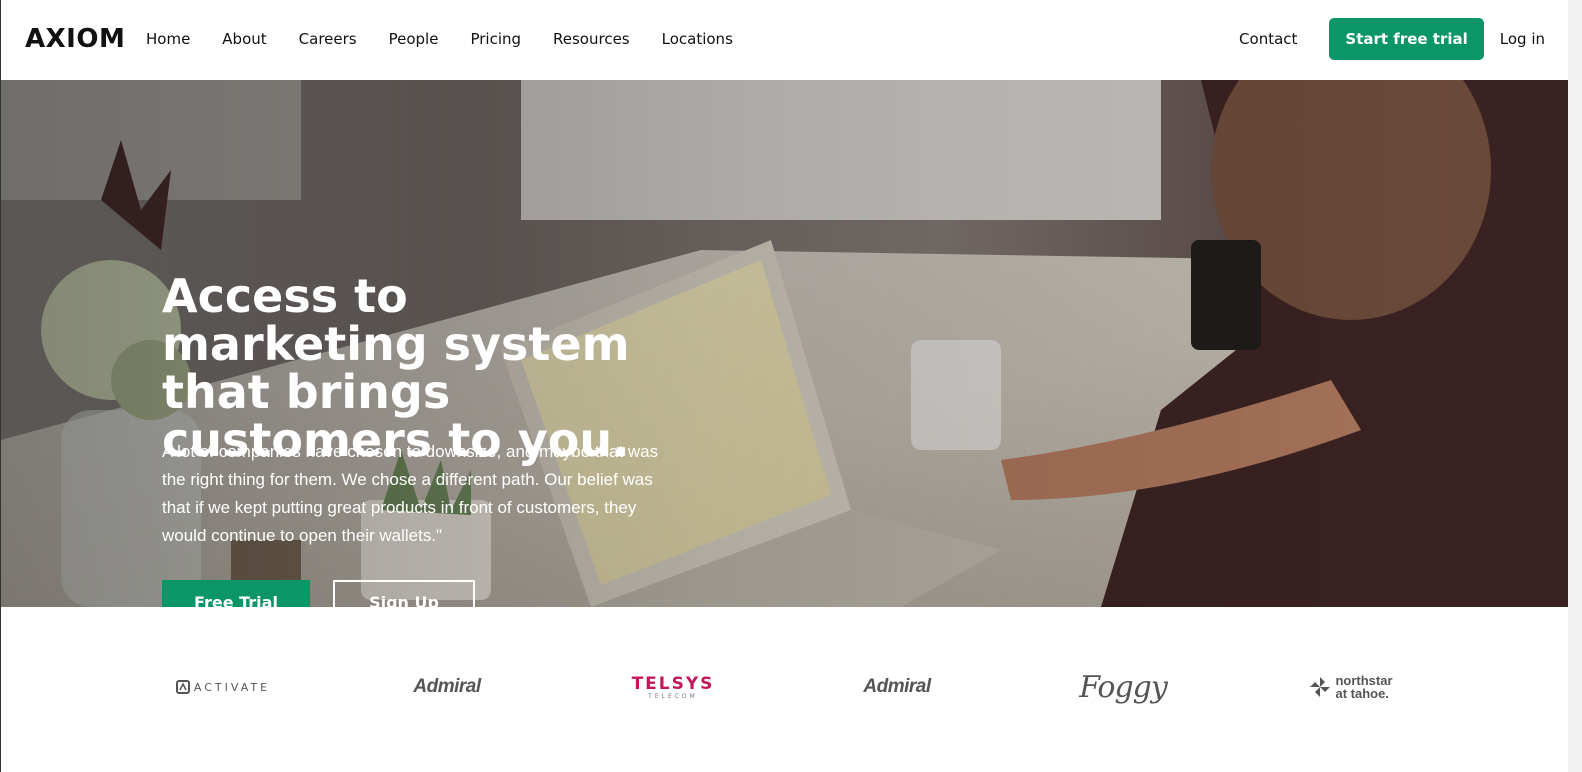 This screenshot has height=772, width=1582. I want to click on nav-link-people: People, so click(414, 39).